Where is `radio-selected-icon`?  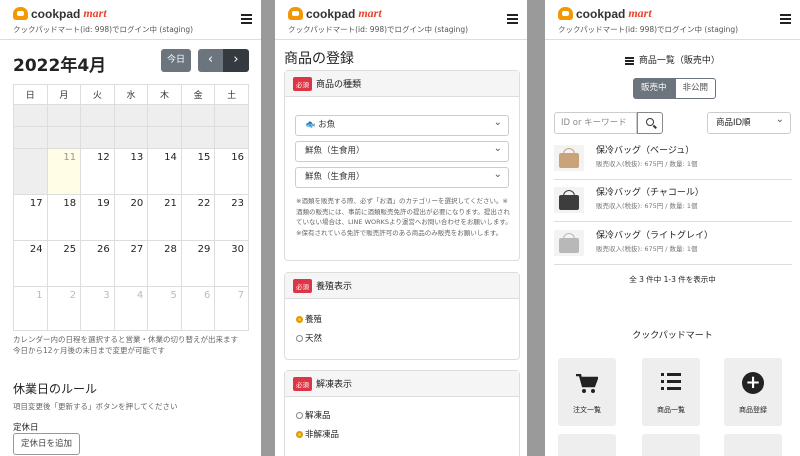 radio-selected-icon is located at coordinates (299, 319).